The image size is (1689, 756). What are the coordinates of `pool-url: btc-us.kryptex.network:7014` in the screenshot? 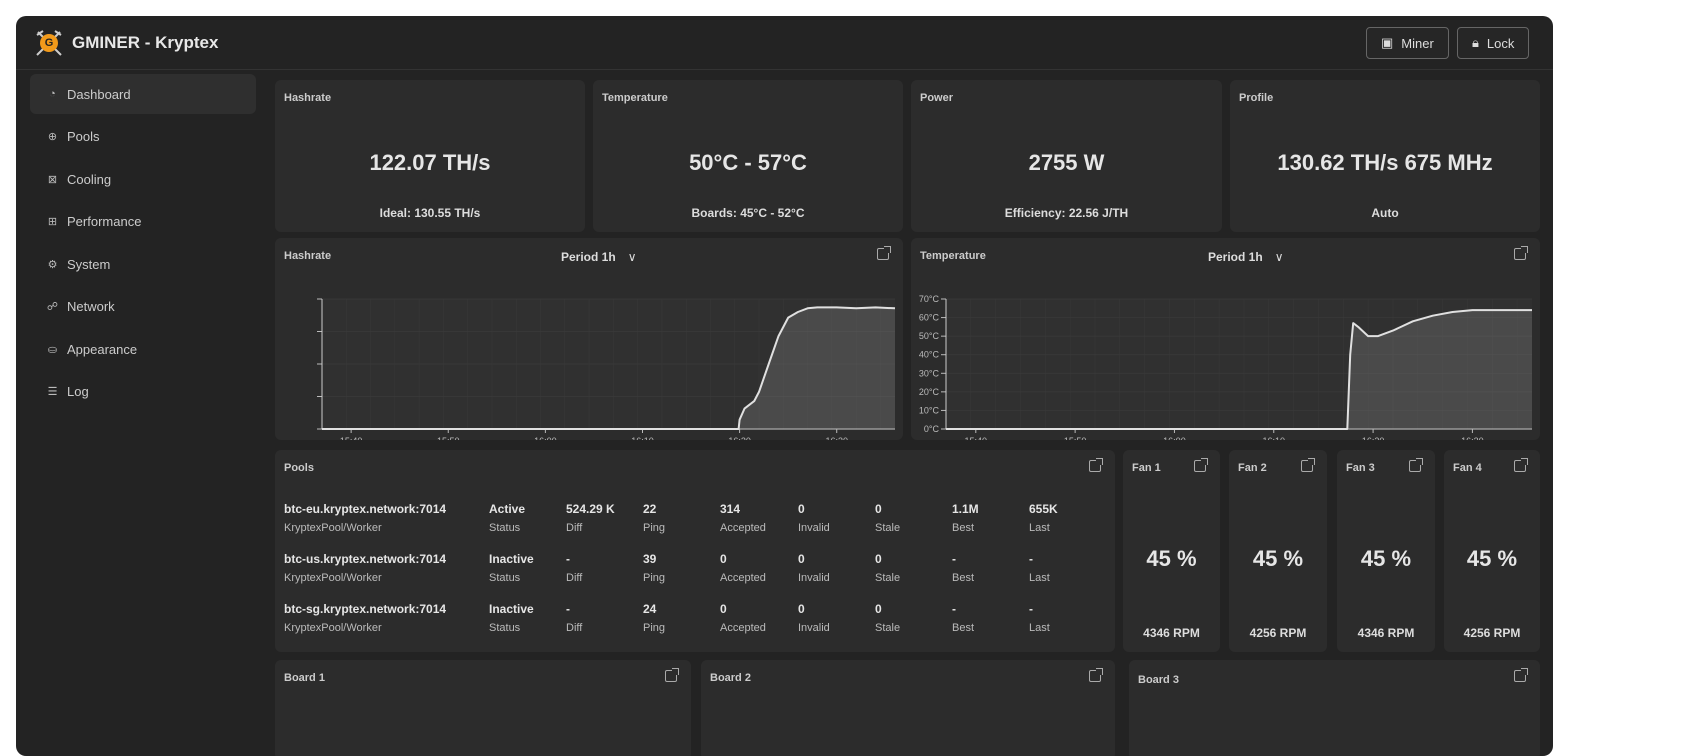 It's located at (365, 559).